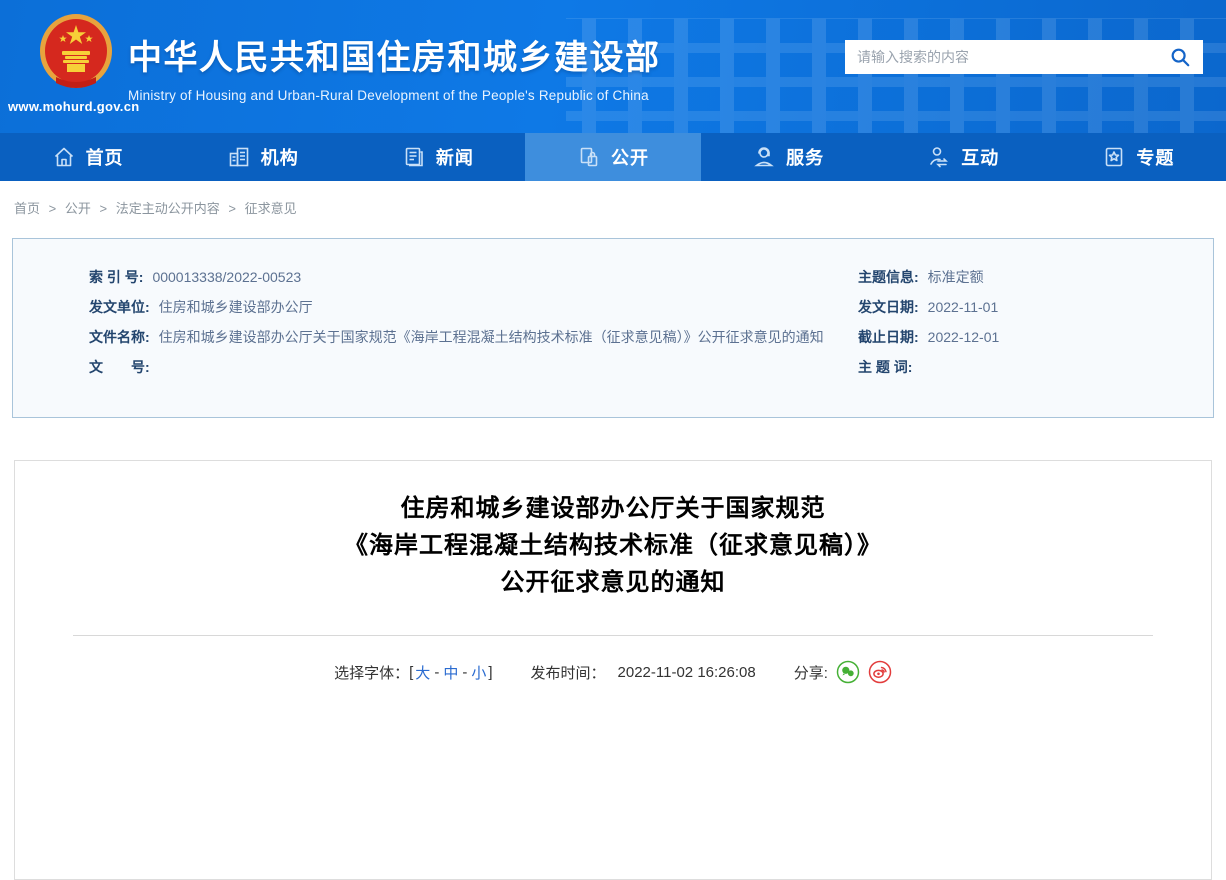 This screenshot has width=1226, height=880. What do you see at coordinates (980, 158) in the screenshot?
I see `nav-label: 互动` at bounding box center [980, 158].